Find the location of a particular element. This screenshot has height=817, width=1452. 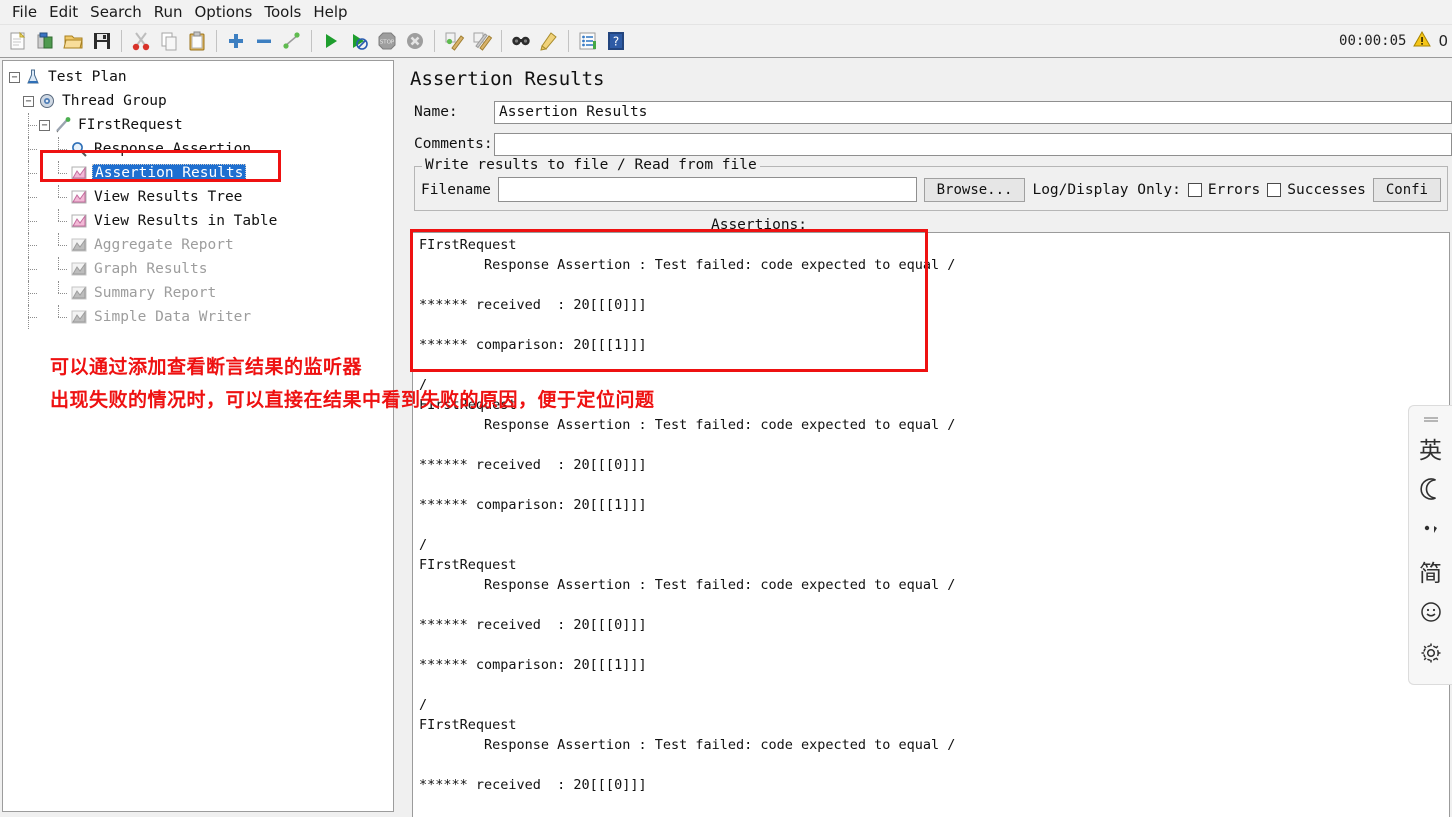

successes-checkbox-group: Successes is located at coordinates (1316, 190).